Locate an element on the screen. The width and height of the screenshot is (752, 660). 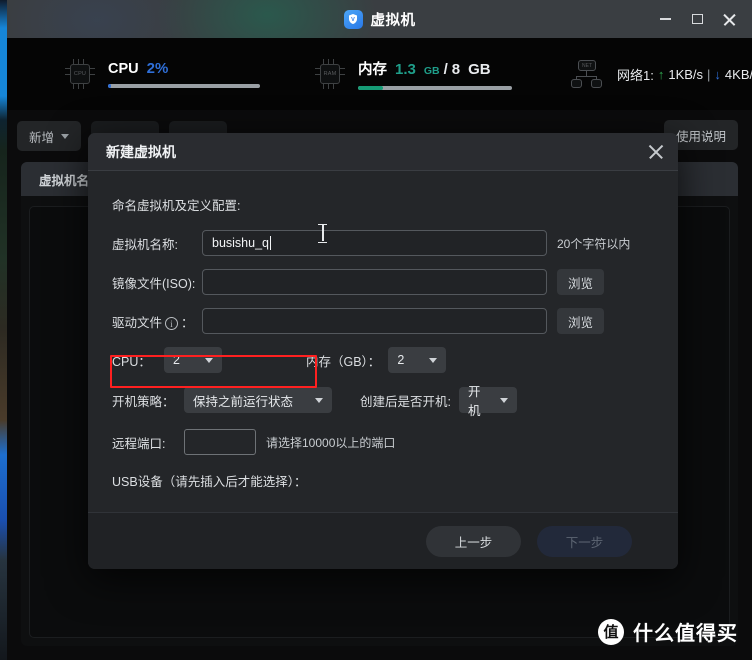
download-arrow-icon: ↓ is located at coordinates (717, 74).